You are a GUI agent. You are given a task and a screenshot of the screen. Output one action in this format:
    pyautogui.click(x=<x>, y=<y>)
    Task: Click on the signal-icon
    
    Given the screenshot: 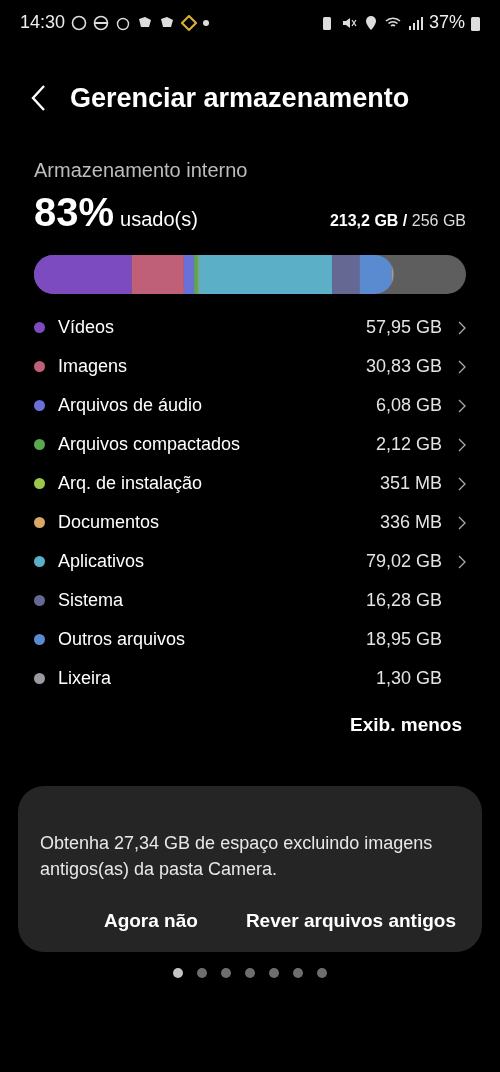 What is the action you would take?
    pyautogui.click(x=414, y=22)
    